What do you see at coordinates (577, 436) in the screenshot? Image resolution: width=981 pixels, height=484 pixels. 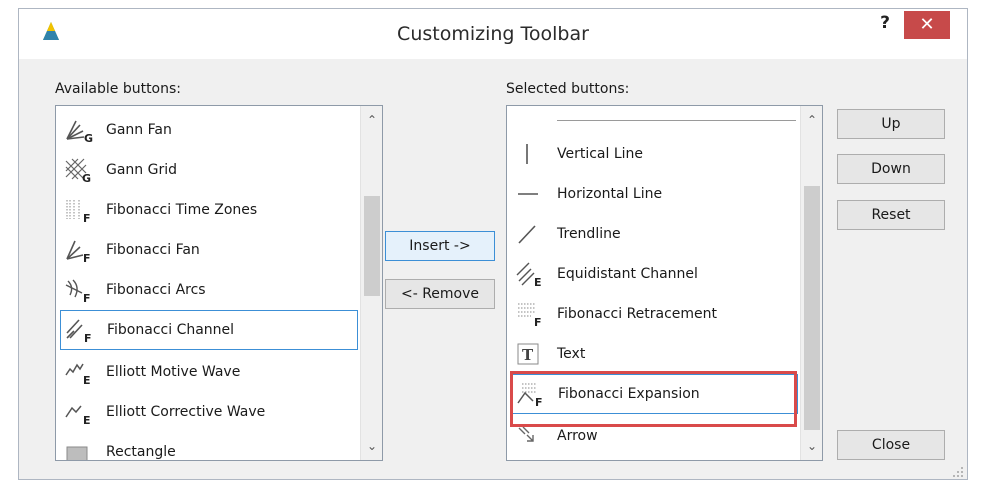 I see `list-item-label: Arrow` at bounding box center [577, 436].